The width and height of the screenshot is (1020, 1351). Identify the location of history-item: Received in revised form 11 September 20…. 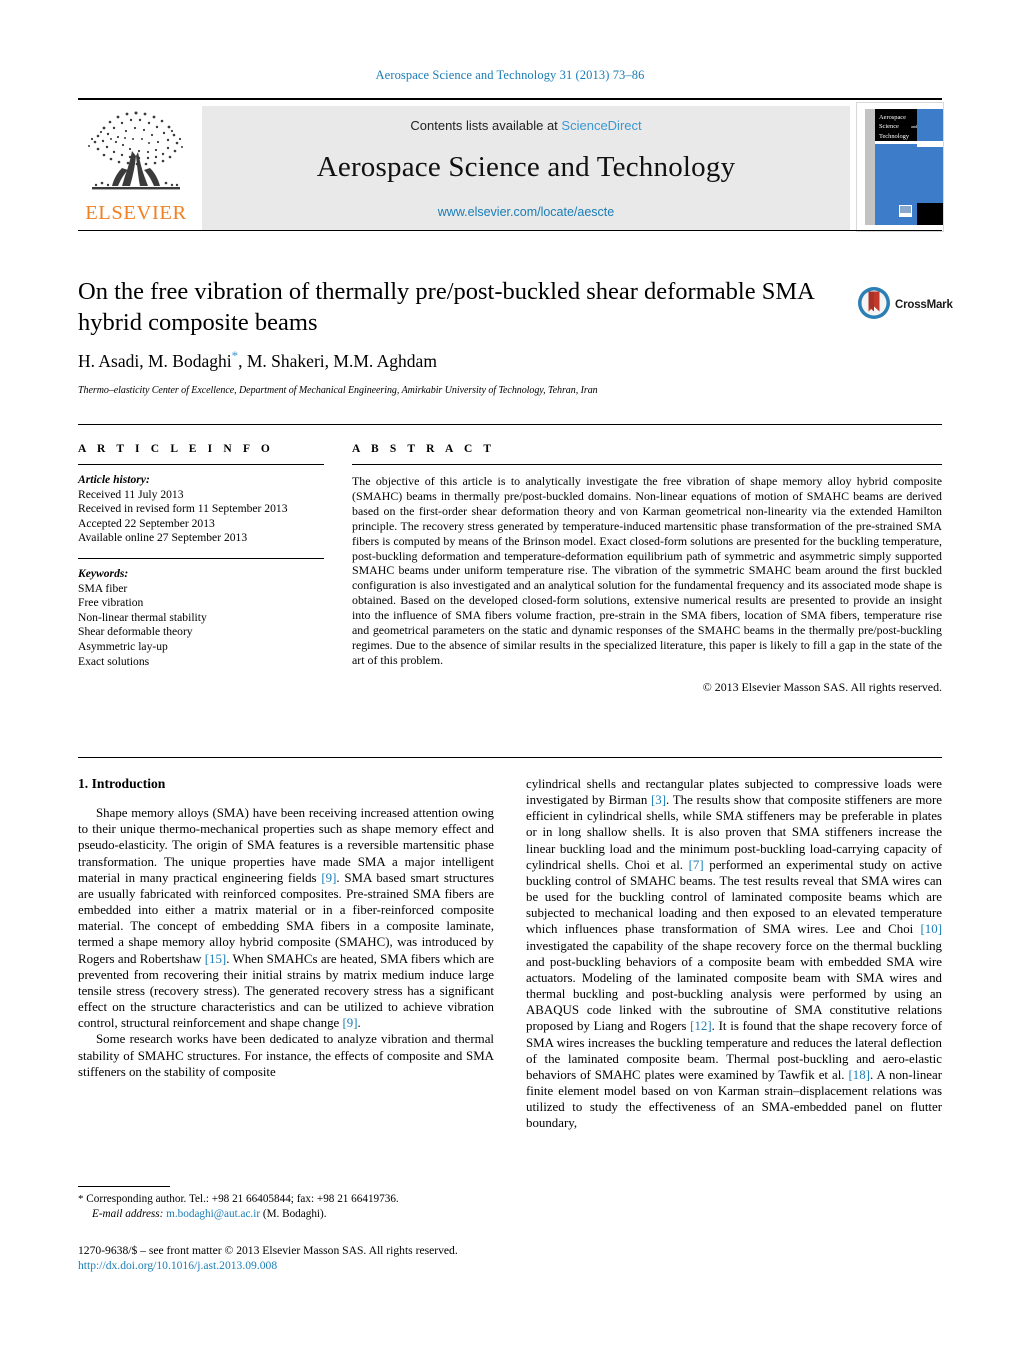
(183, 509).